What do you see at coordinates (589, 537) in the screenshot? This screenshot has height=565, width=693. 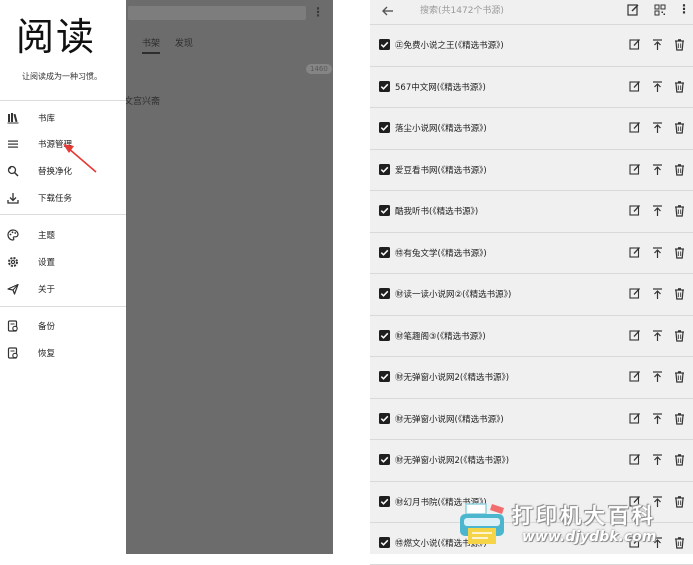 I see `watermark-url: www.djydbk.com` at bounding box center [589, 537].